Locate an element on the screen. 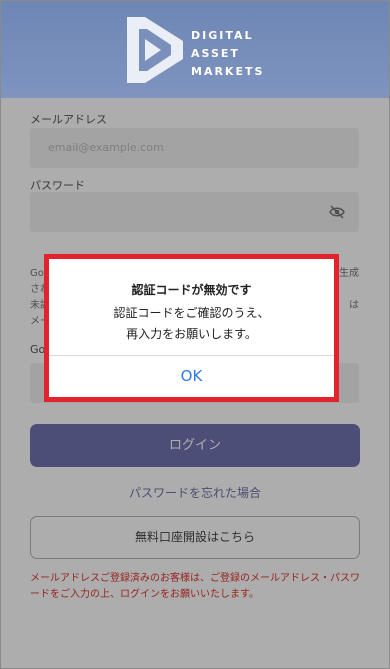  dialog-message: 認証コードをご確認のうえ、 再入力をお願いします。 is located at coordinates (191, 324).